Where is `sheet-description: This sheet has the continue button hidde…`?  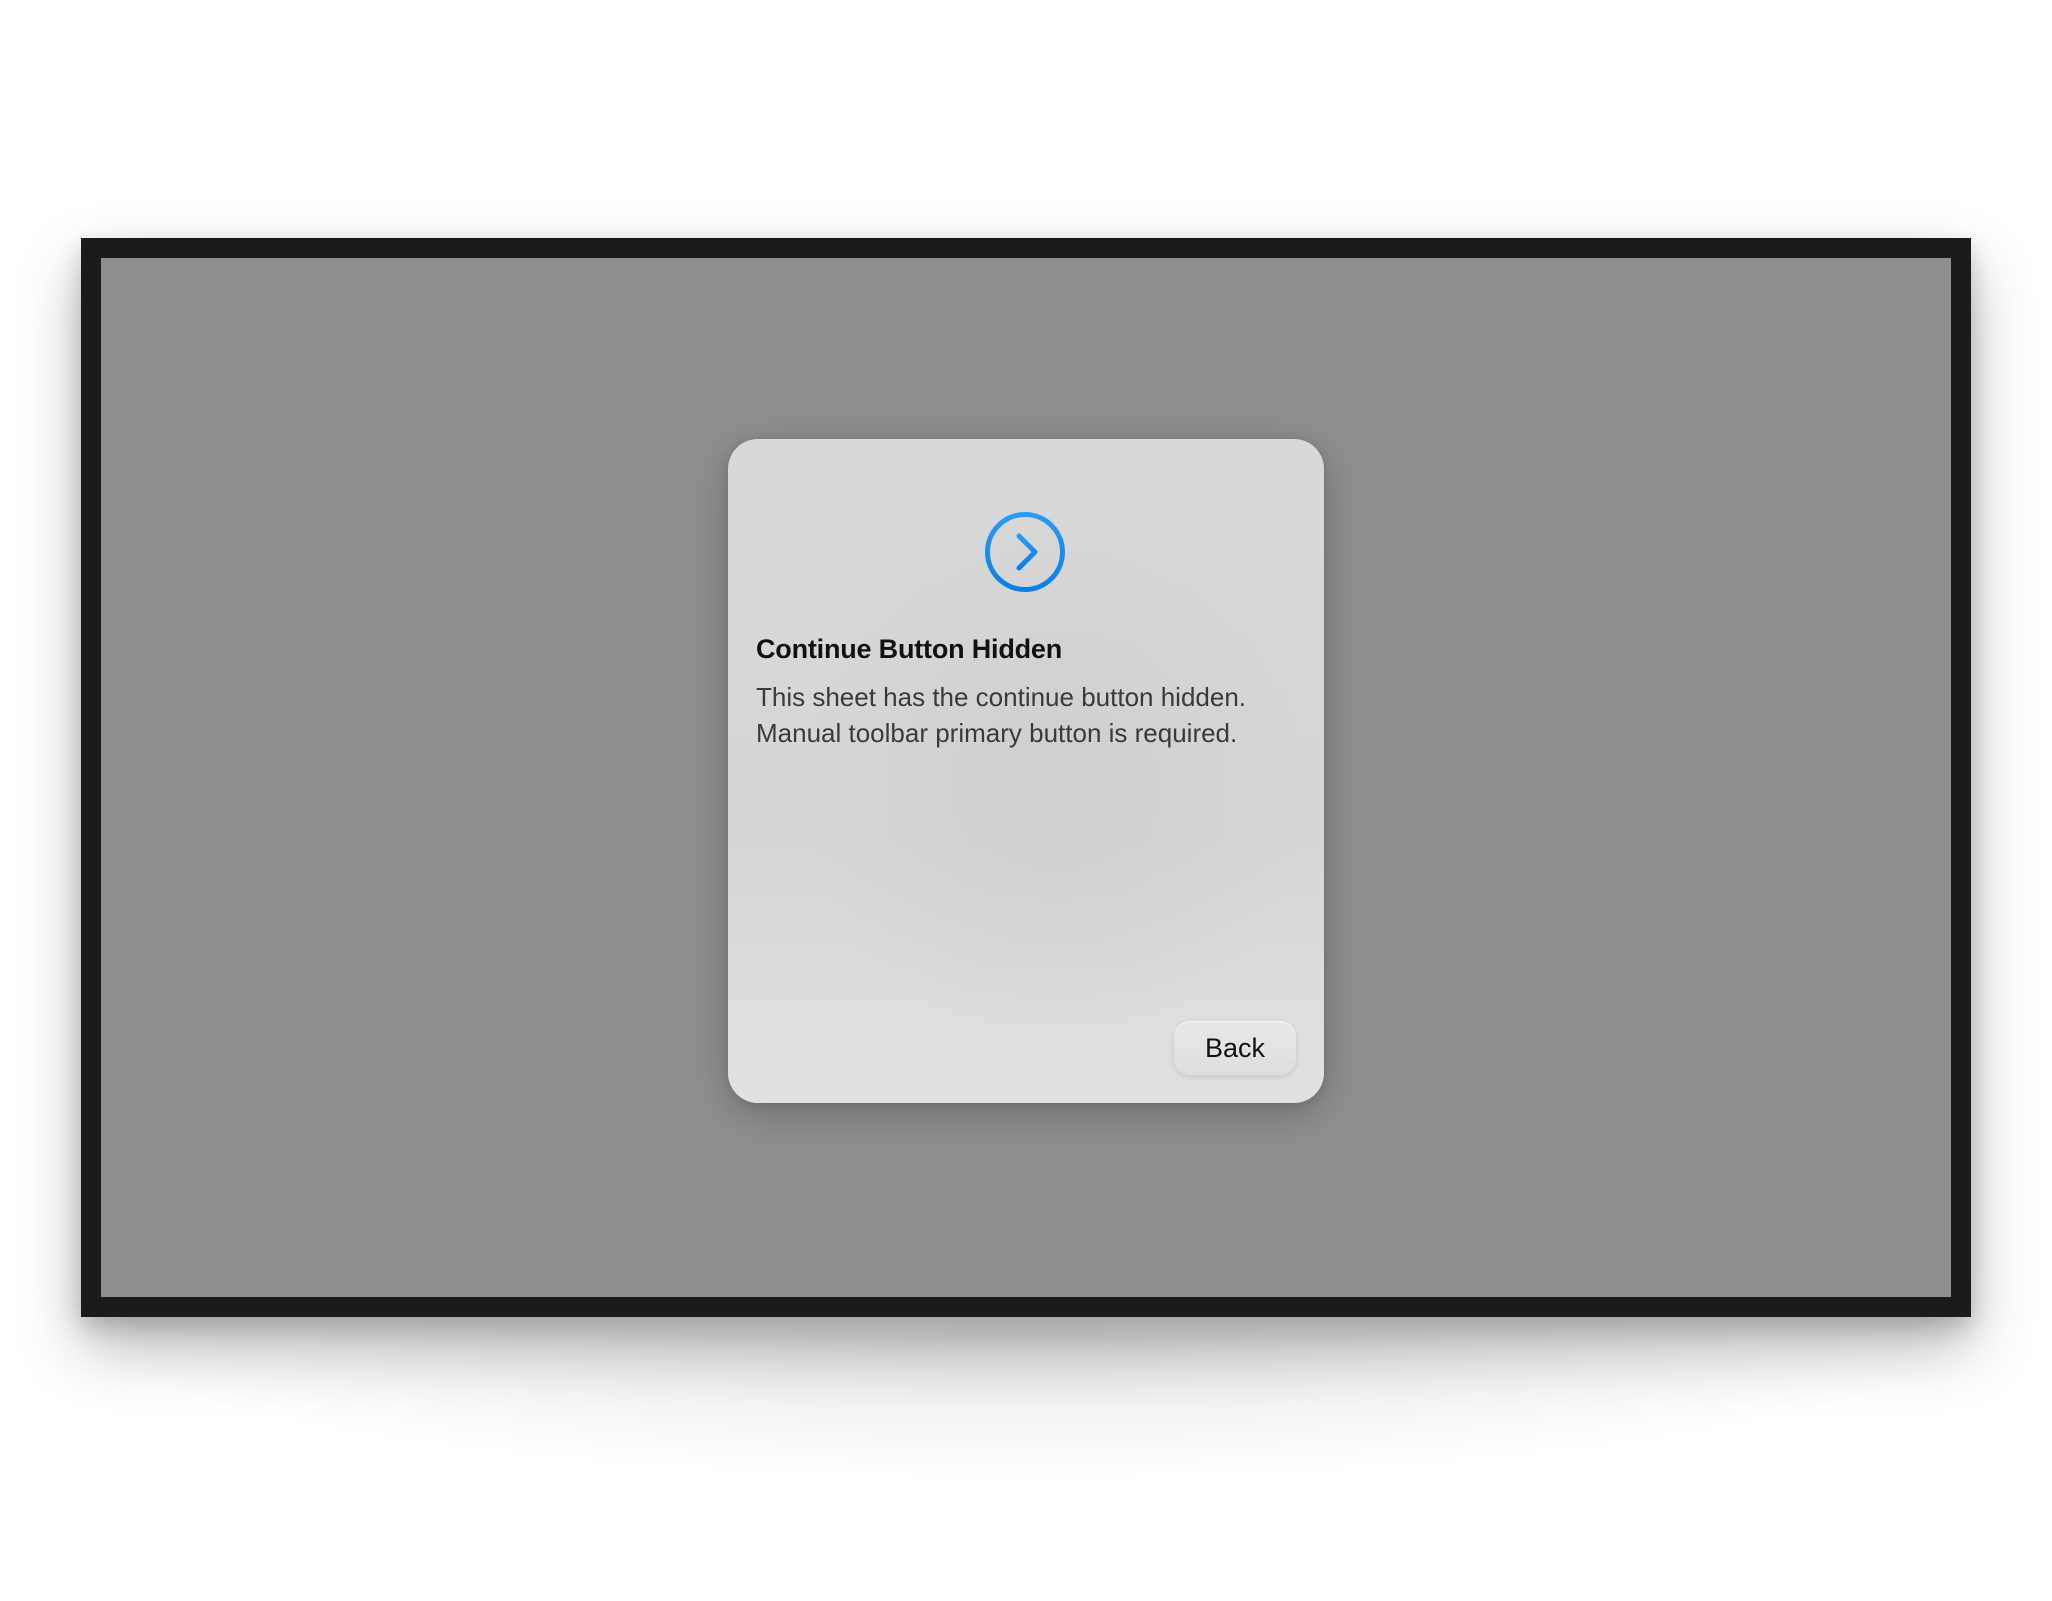 sheet-description: This sheet has the continue button hidde… is located at coordinates (1001, 715).